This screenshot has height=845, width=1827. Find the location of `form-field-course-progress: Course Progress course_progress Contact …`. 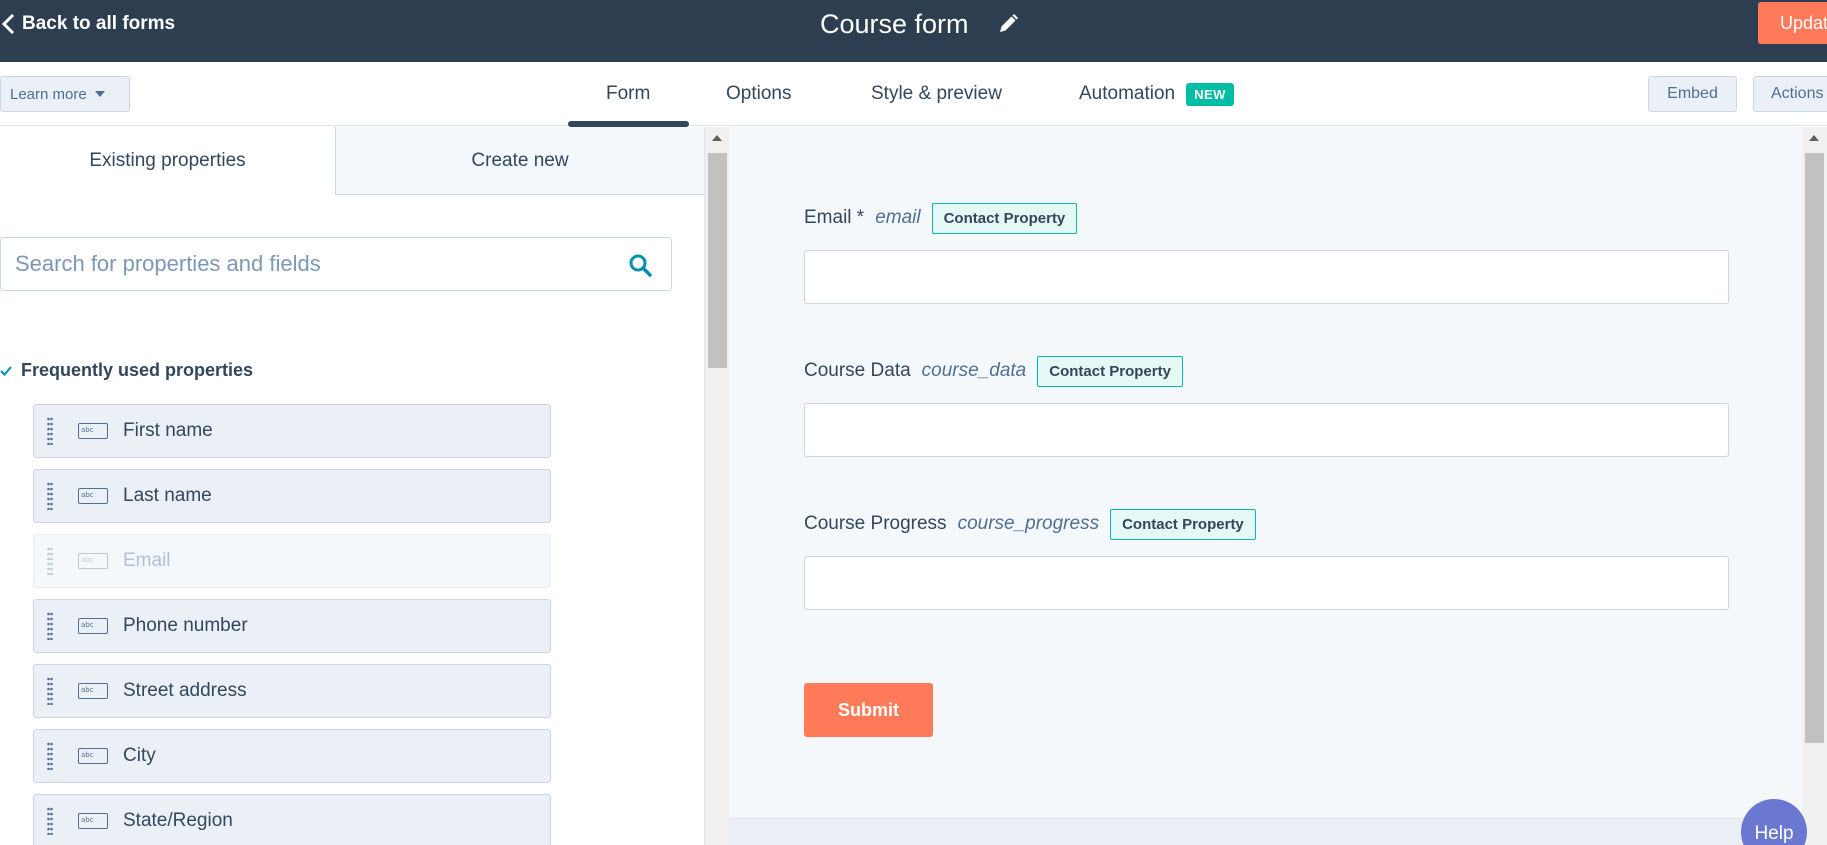

form-field-course-progress: Course Progress course_progress Contact … is located at coordinates (1266, 559).